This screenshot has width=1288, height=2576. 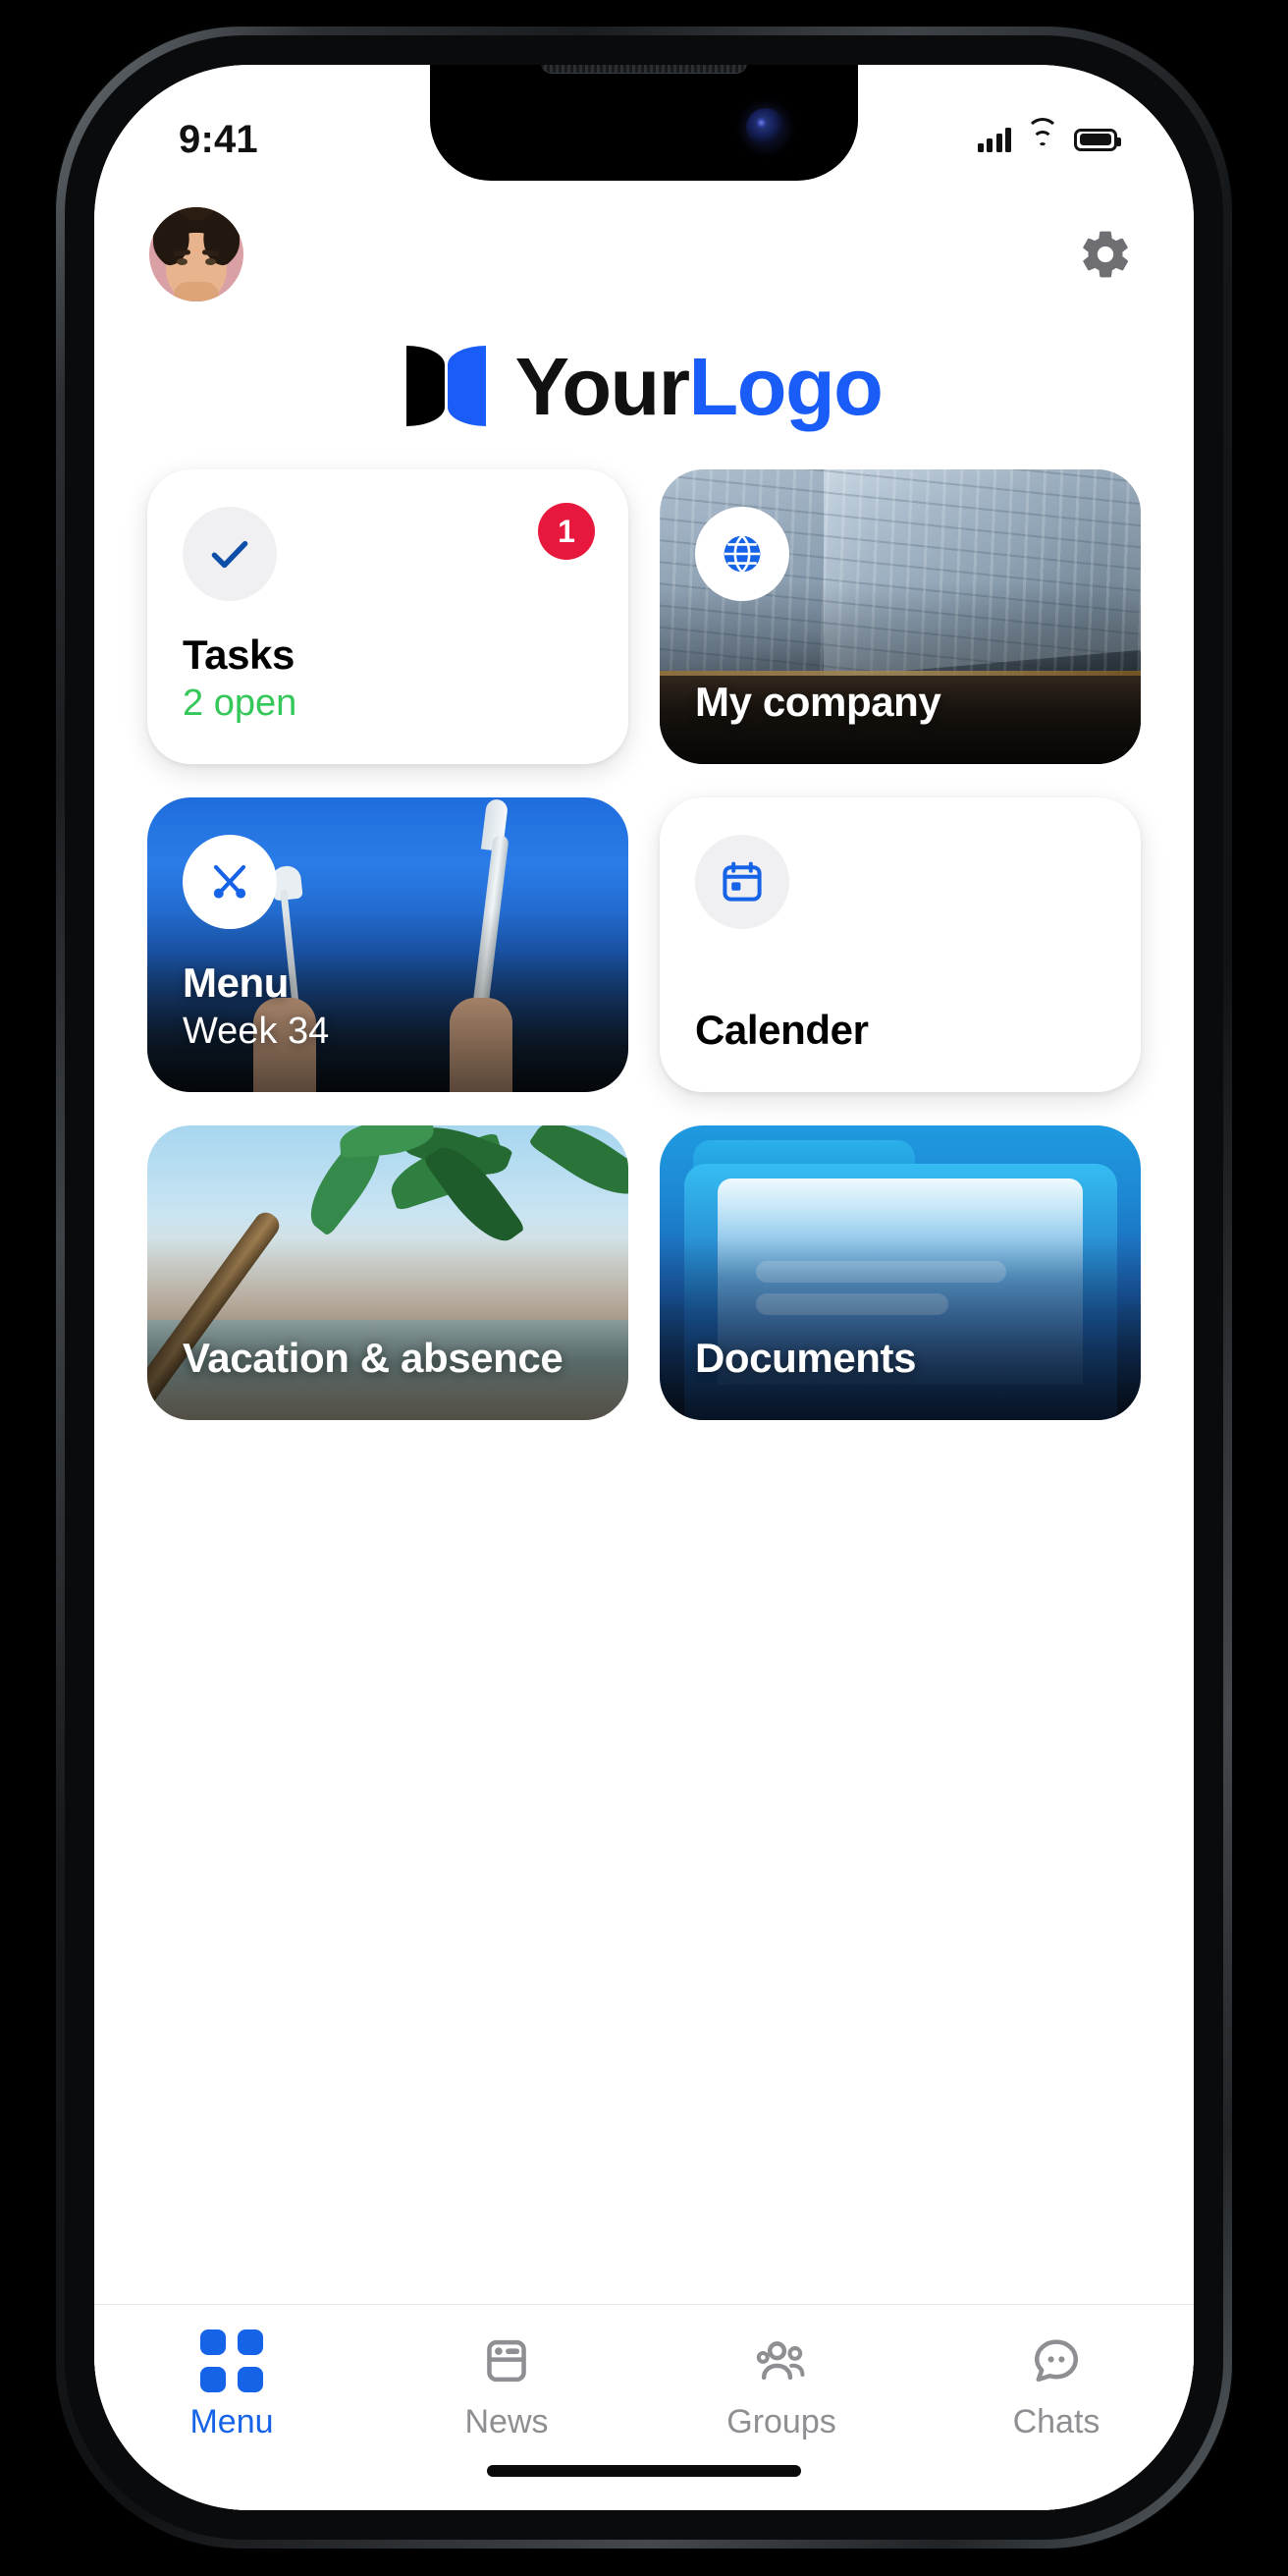 I want to click on earpiece-speaker, so click(x=644, y=69).